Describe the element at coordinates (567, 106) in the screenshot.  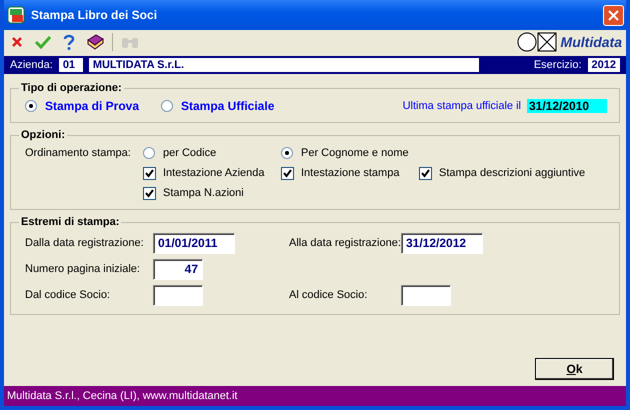
I see `last-print-date: 31/12/2010` at that location.